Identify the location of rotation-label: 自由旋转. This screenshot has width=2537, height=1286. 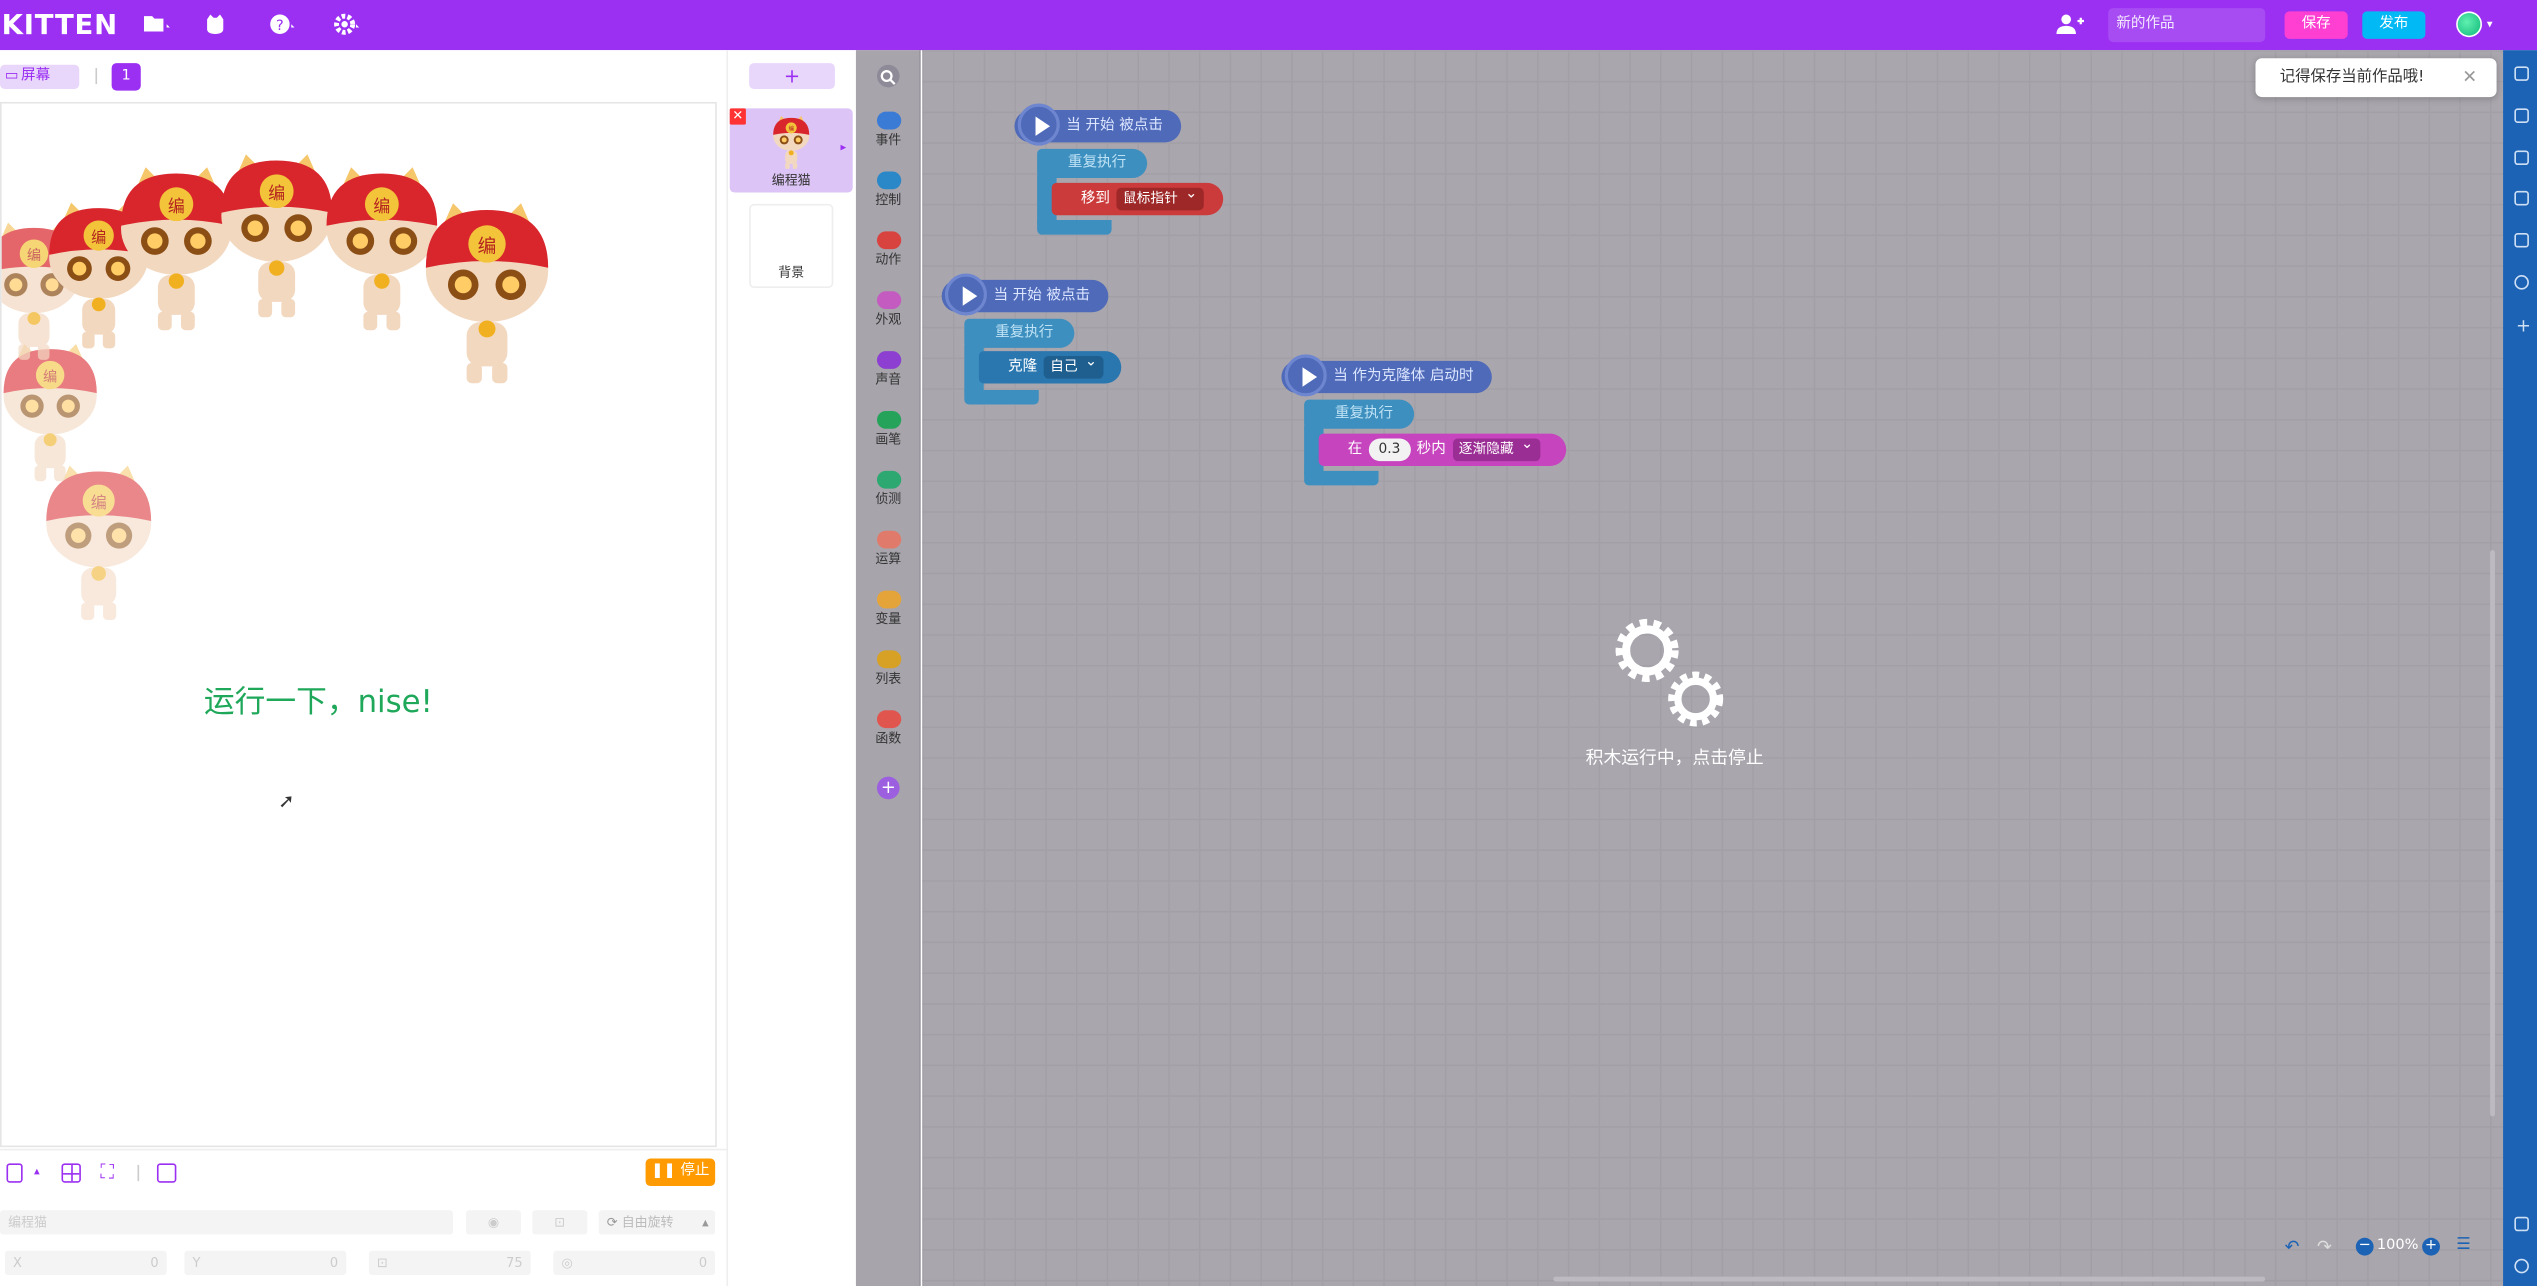
(647, 1222).